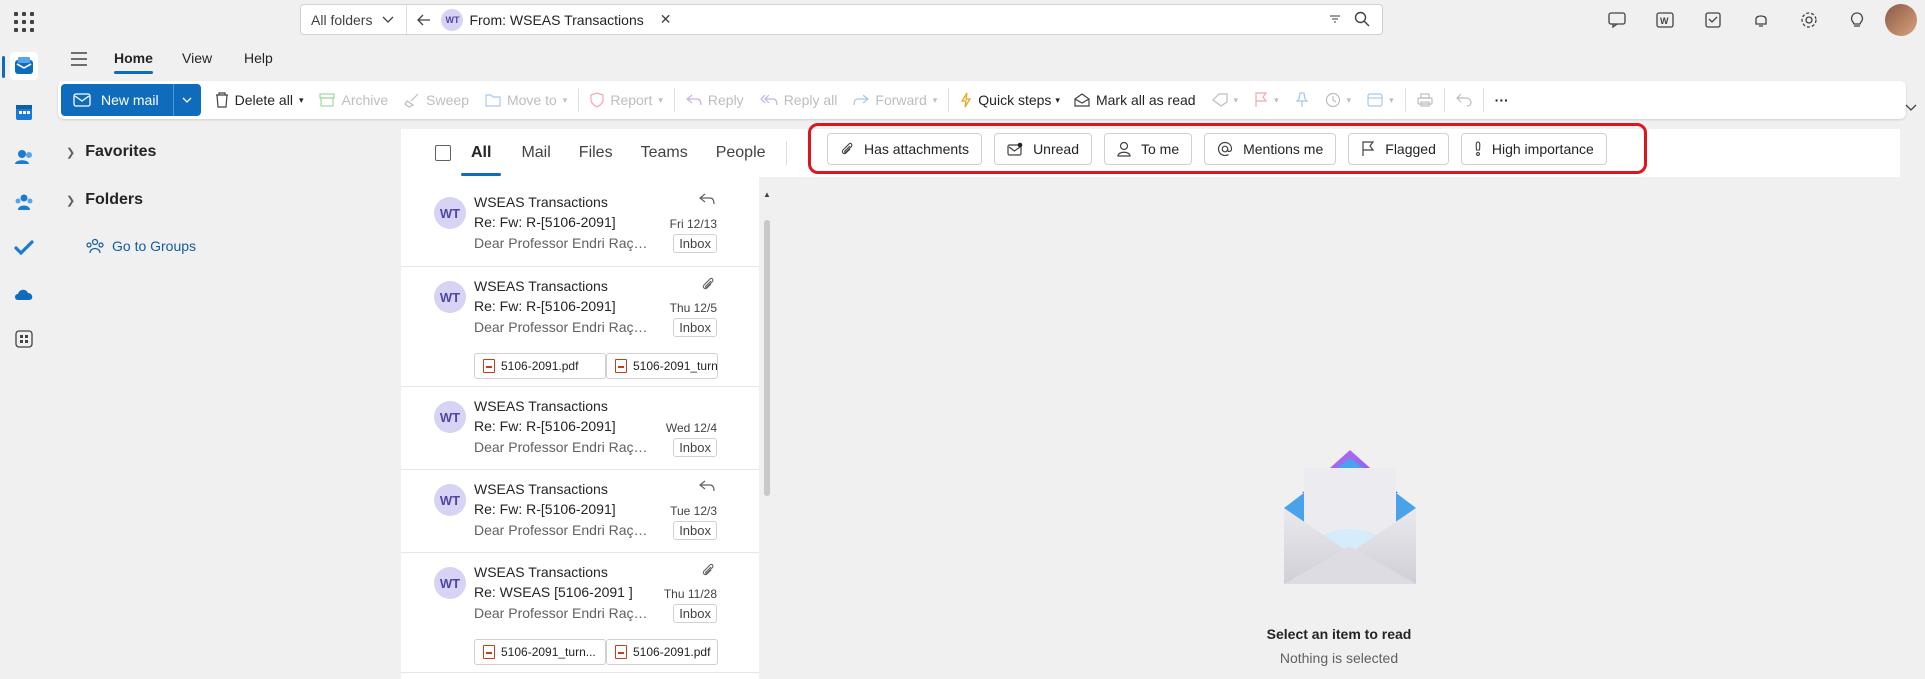  Describe the element at coordinates (917, 148) in the screenshot. I see `filter-has-attachments-label: Has attachments` at that location.